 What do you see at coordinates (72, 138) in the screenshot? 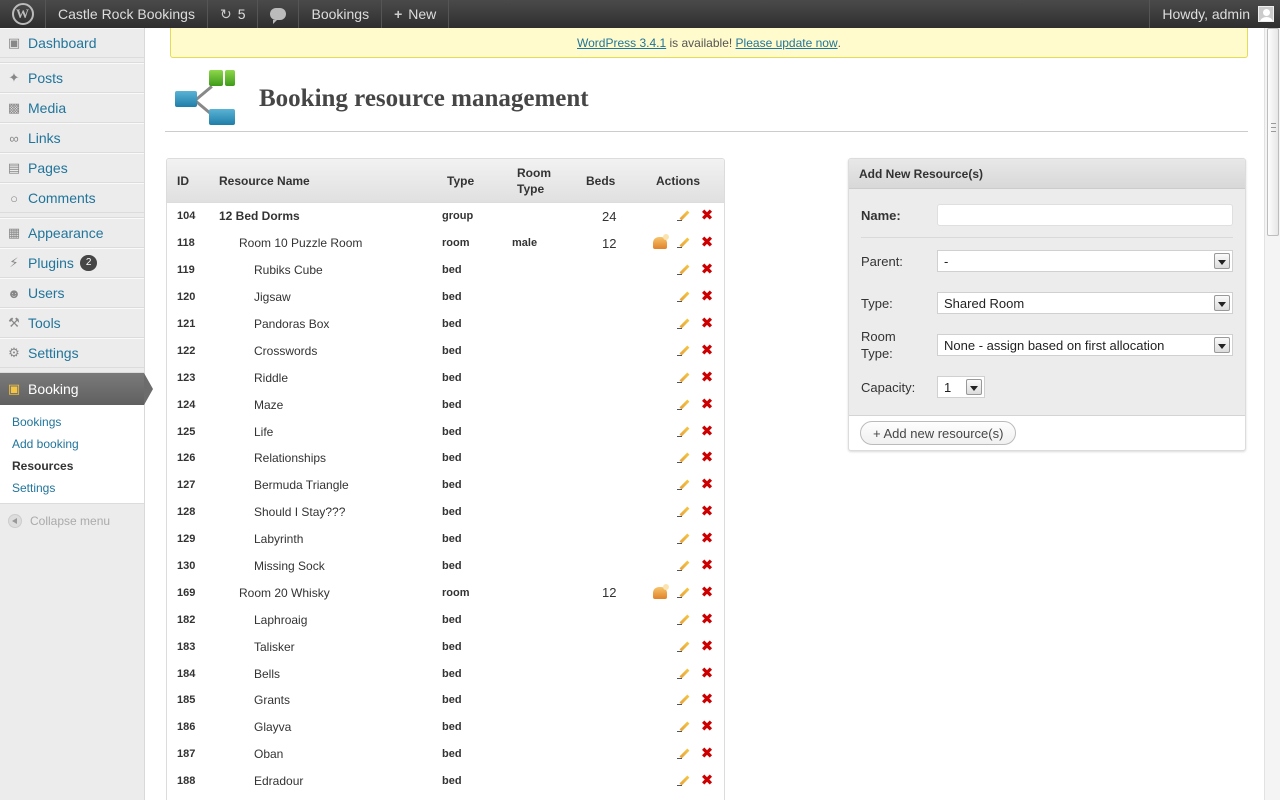
I see `menu-links: ∞ Links` at bounding box center [72, 138].